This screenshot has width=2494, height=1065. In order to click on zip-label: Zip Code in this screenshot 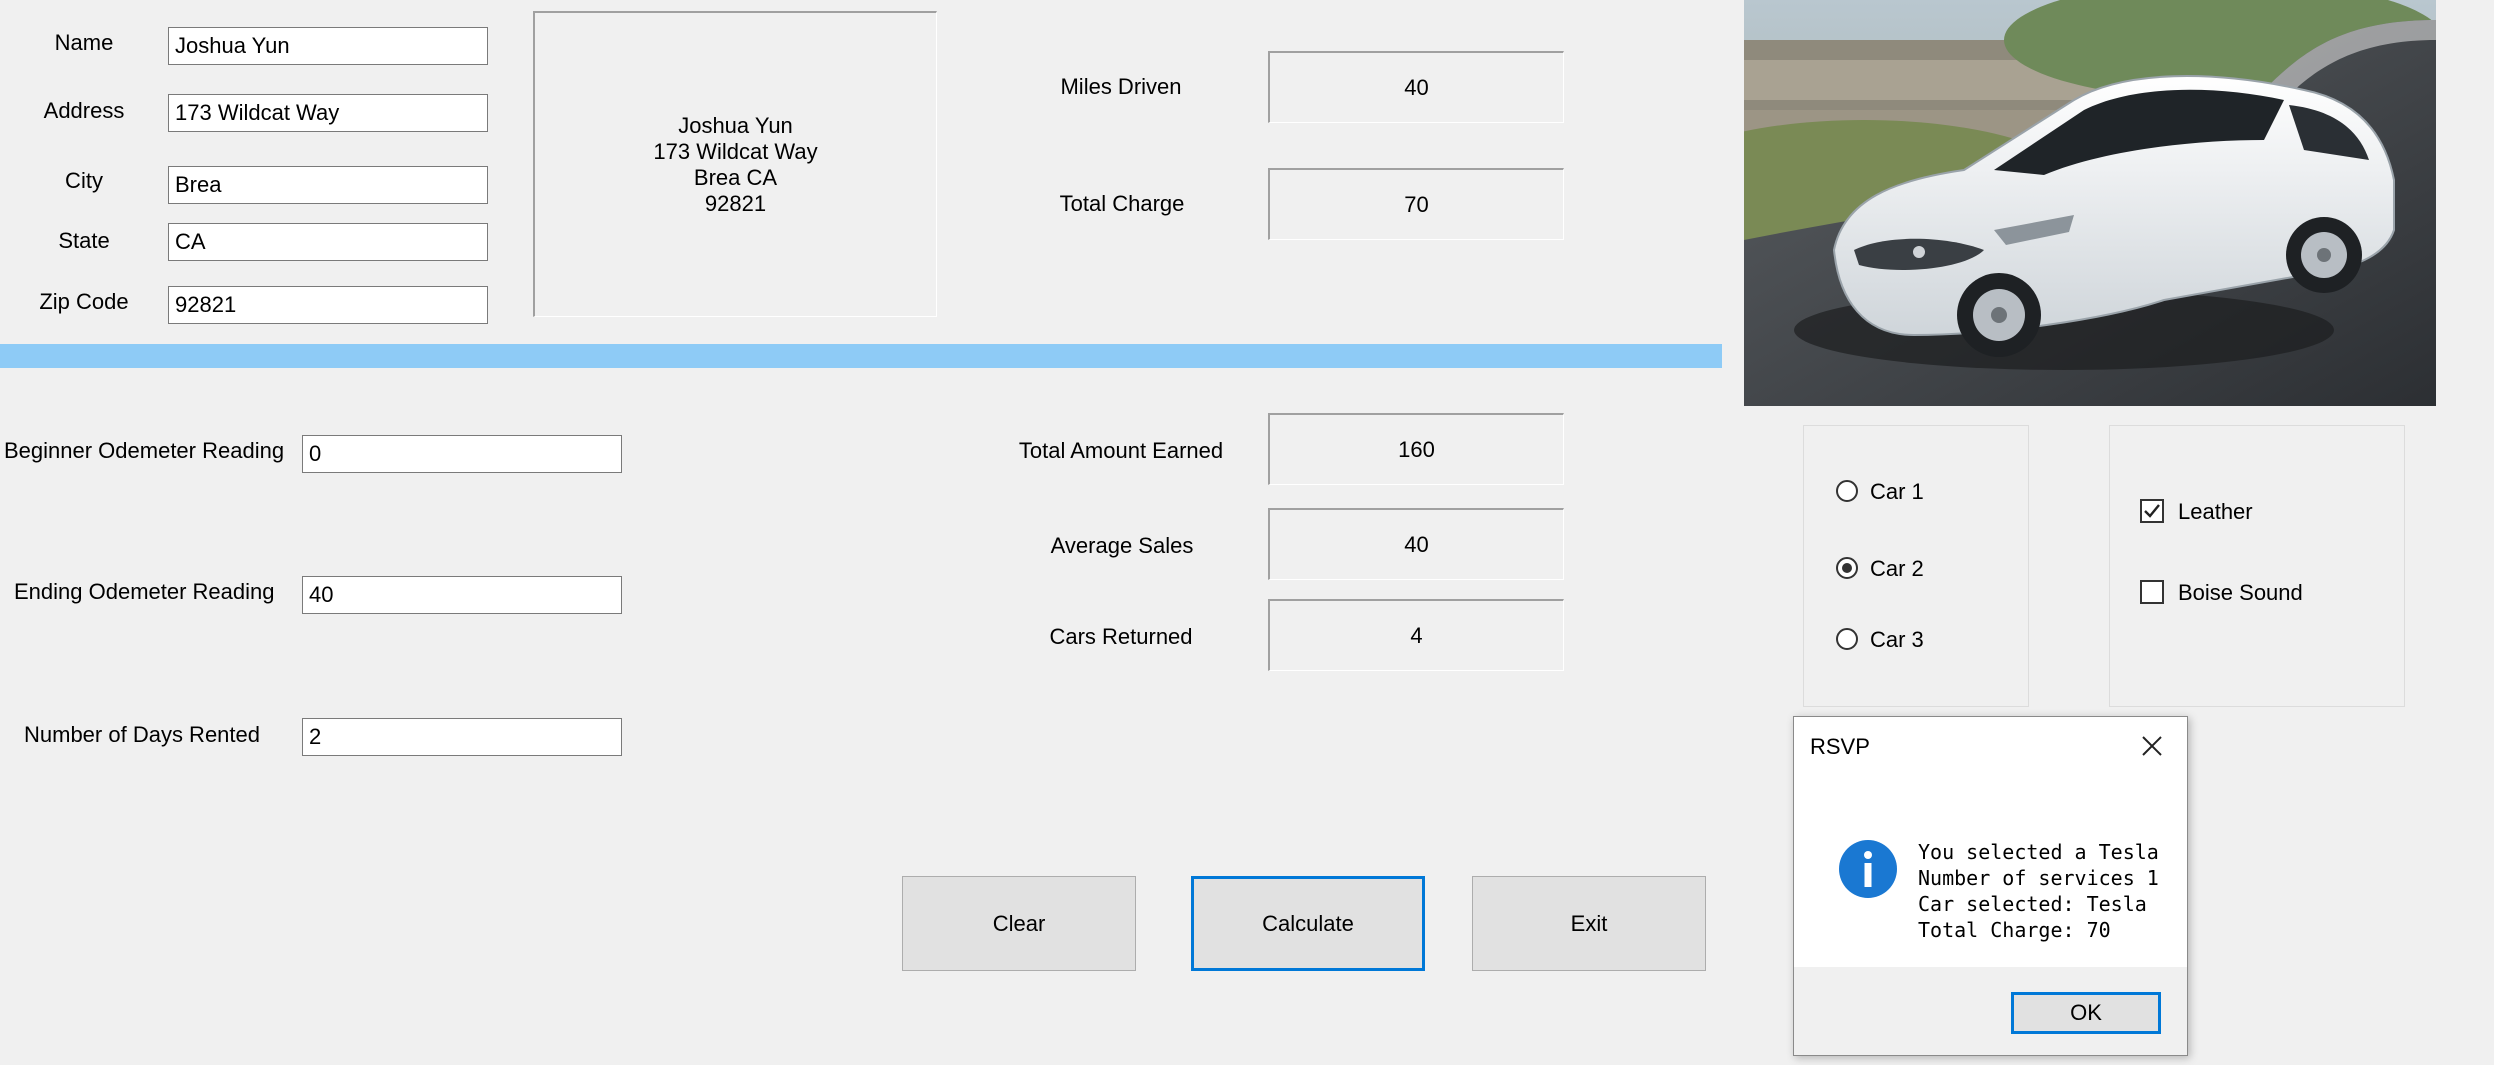, I will do `click(84, 301)`.